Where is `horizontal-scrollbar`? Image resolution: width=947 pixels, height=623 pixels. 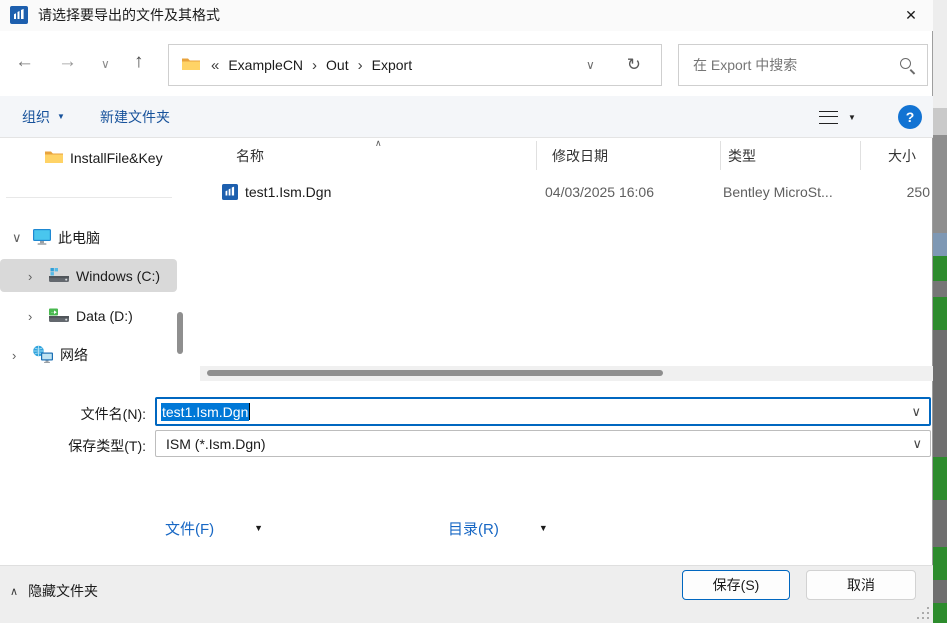
horizontal-scrollbar is located at coordinates (566, 373).